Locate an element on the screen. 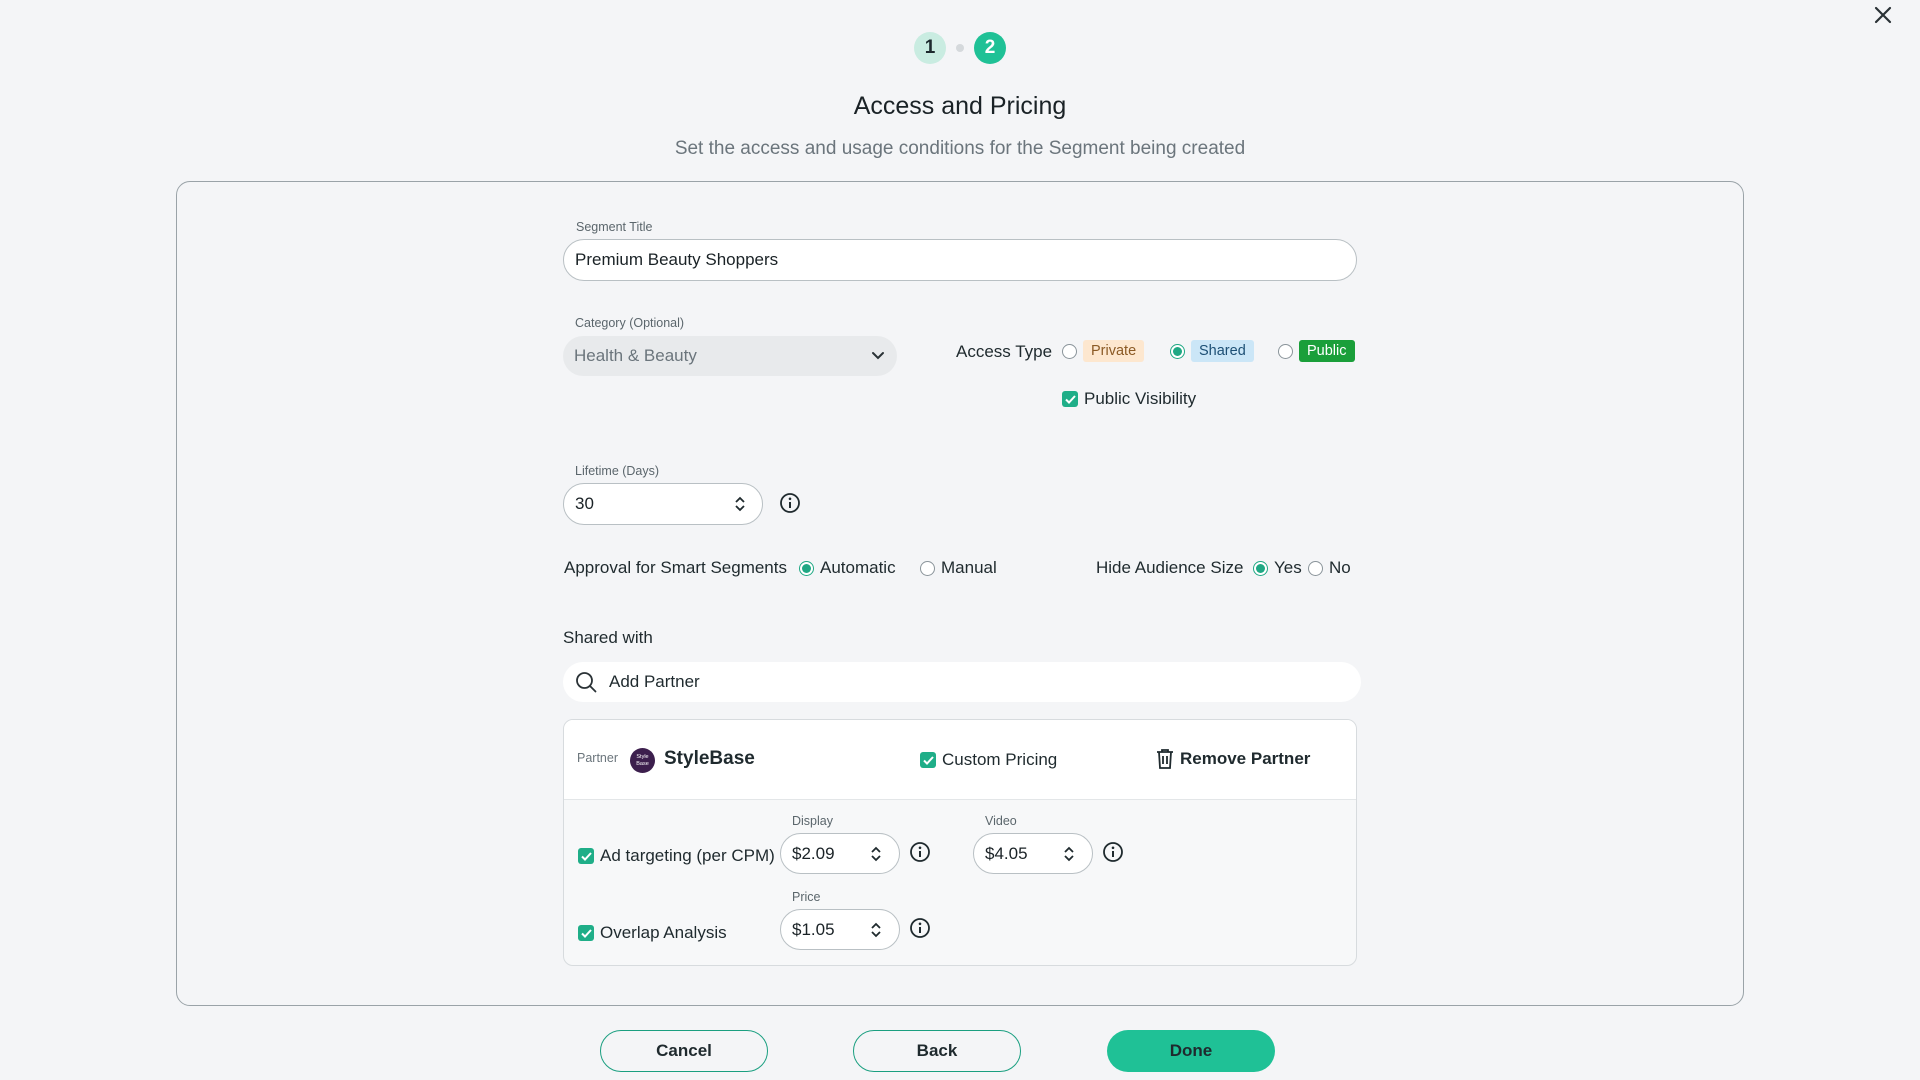 The image size is (1920, 1080). category-label: Category (Optional) is located at coordinates (630, 323).